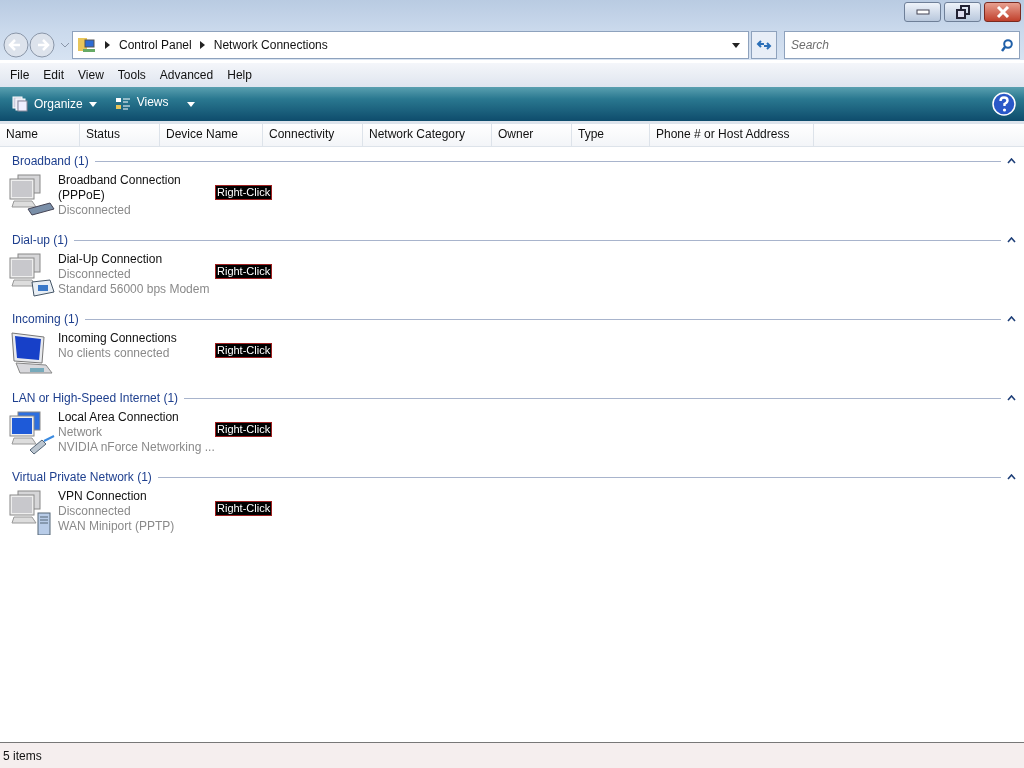  I want to click on connection-detail: WAN Miniport (PPTP), so click(116, 526).